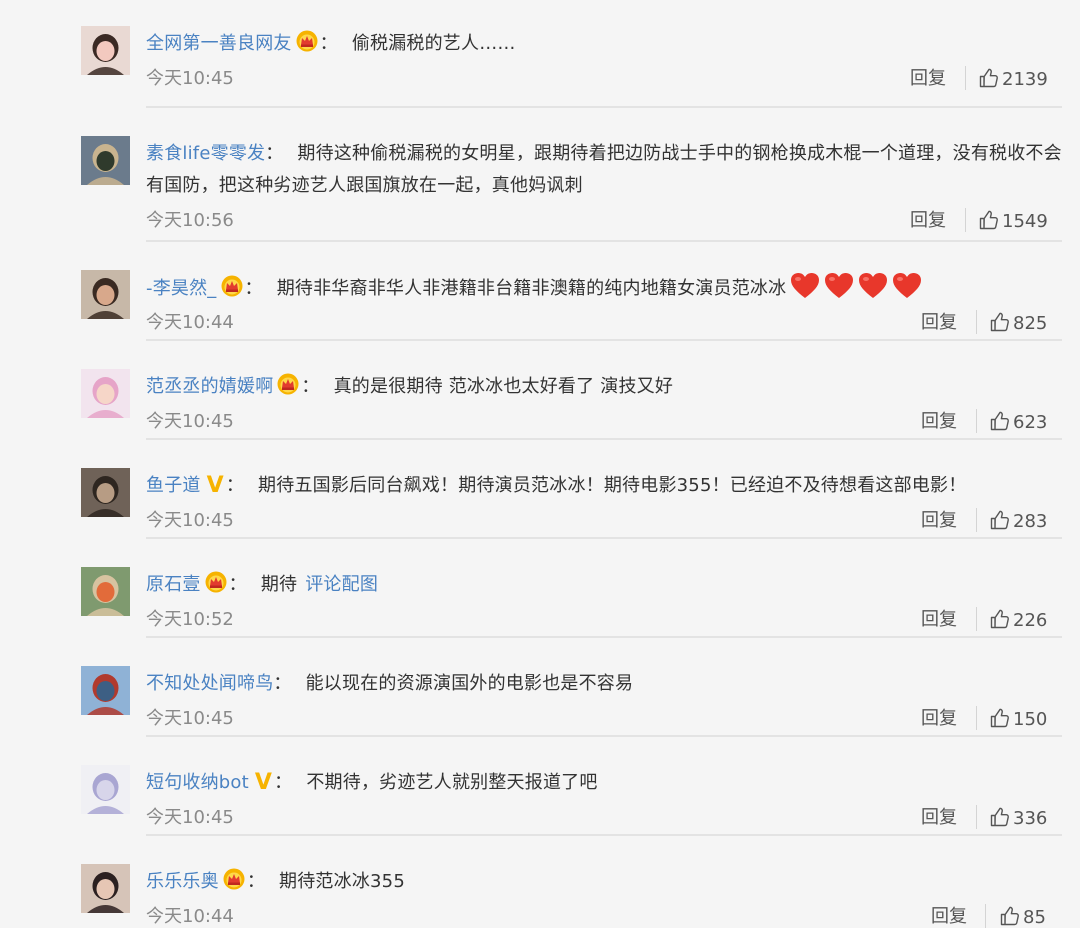 This screenshot has width=1080, height=928. Describe the element at coordinates (181, 288) in the screenshot. I see `username-link: -李昊然_` at that location.